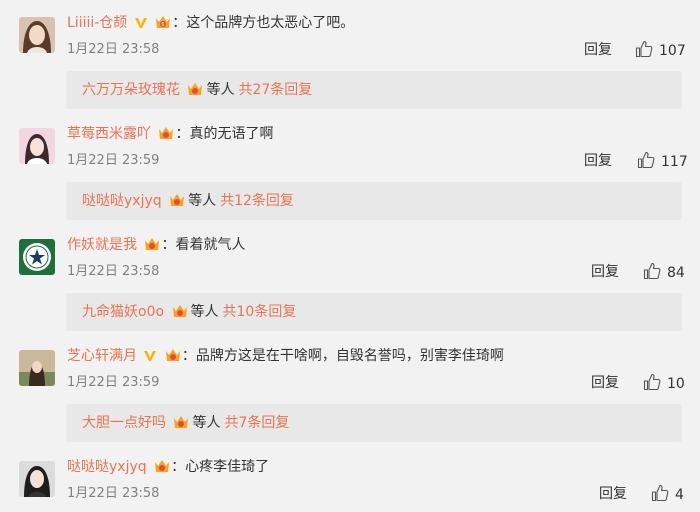  I want to click on comment-text: 看着就气人, so click(210, 245).